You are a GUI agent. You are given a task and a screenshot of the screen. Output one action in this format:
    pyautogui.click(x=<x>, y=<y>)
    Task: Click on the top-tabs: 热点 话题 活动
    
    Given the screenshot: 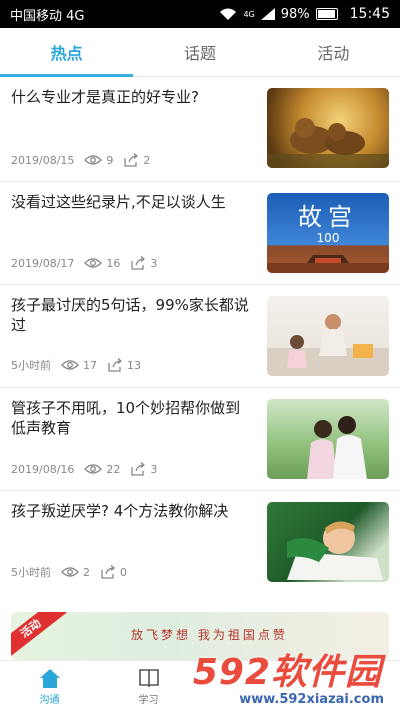 What is the action you would take?
    pyautogui.click(x=200, y=52)
    